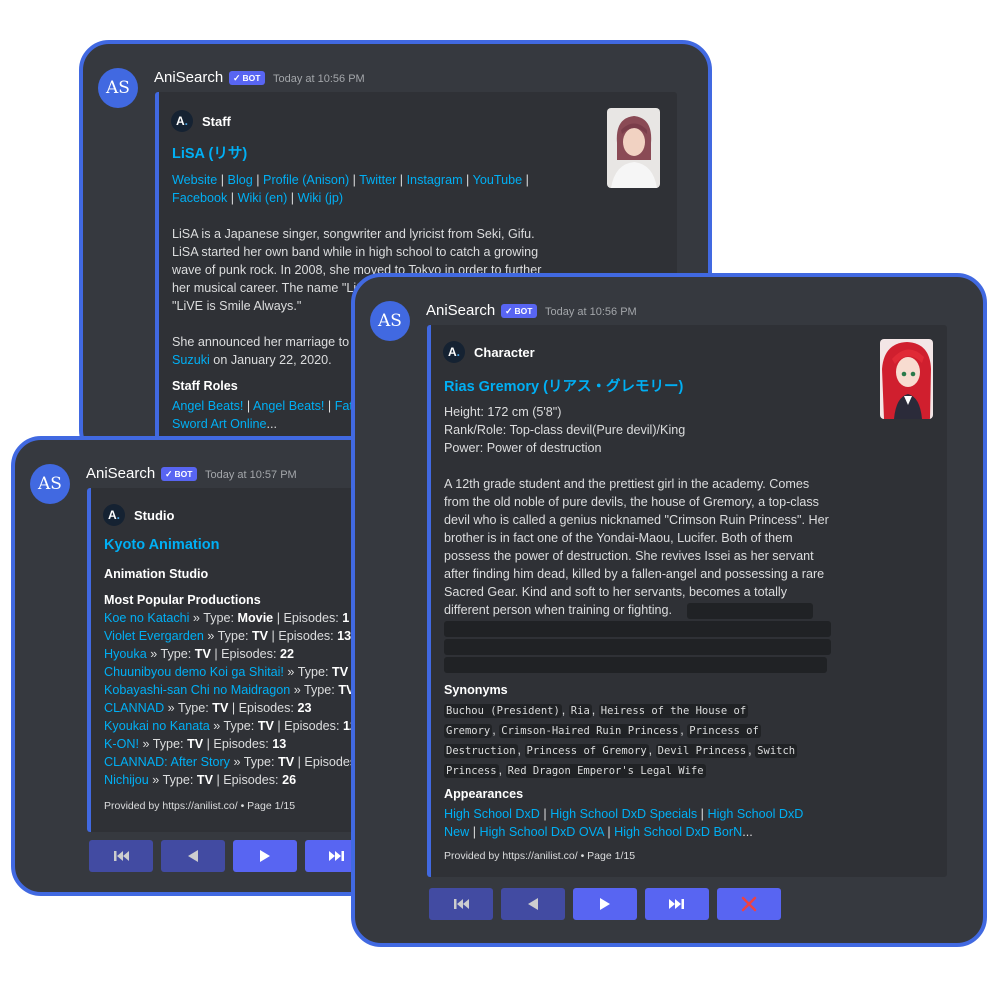  What do you see at coordinates (468, 731) in the screenshot?
I see `synonym-code: Gremory` at bounding box center [468, 731].